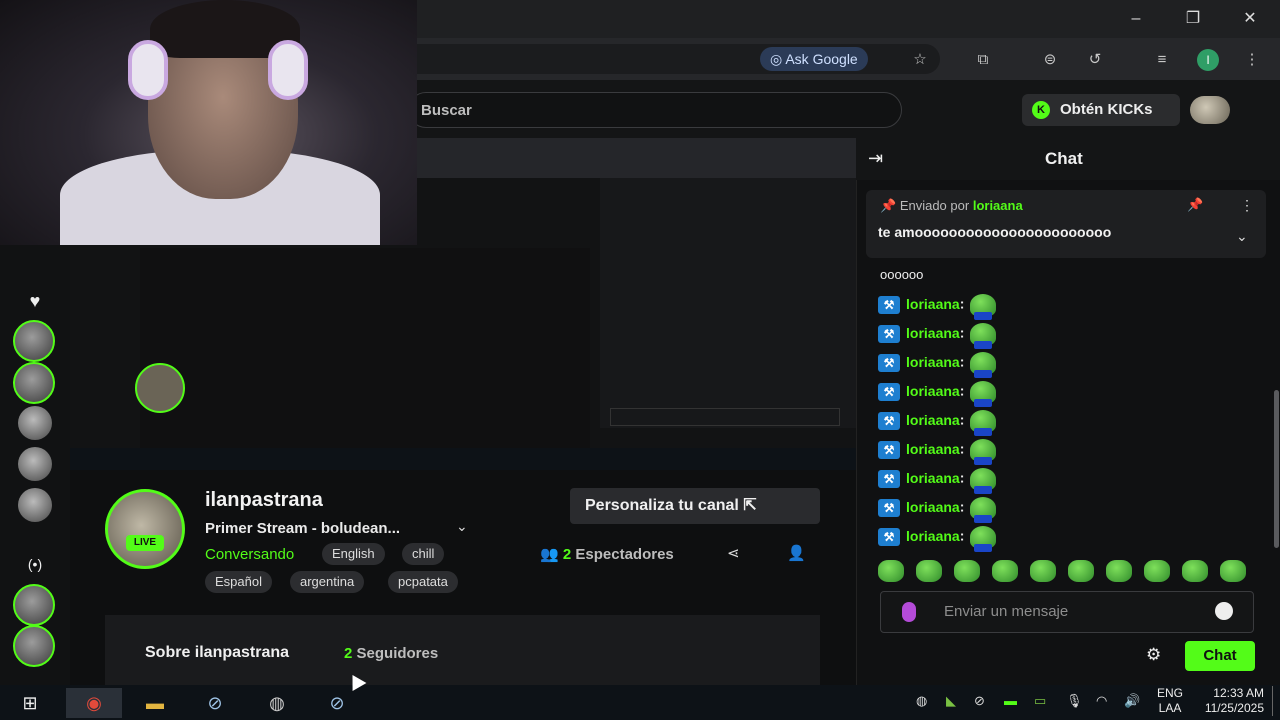 This screenshot has width=1280, height=720. What do you see at coordinates (1050, 60) in the screenshot?
I see `incognito-icon: ⊜` at bounding box center [1050, 60].